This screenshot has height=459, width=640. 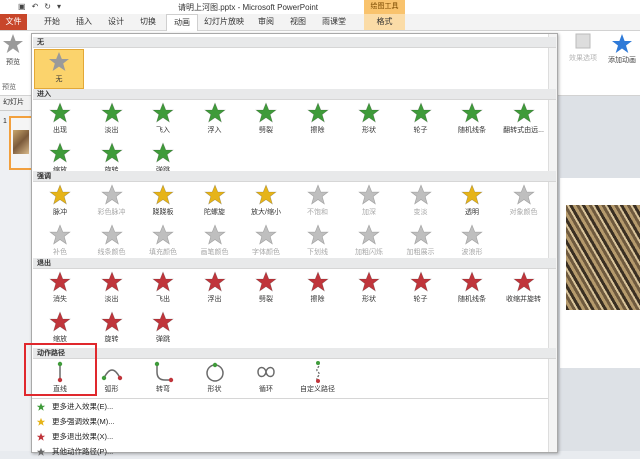 I want to click on tab-format: 格式, so click(x=384, y=22).